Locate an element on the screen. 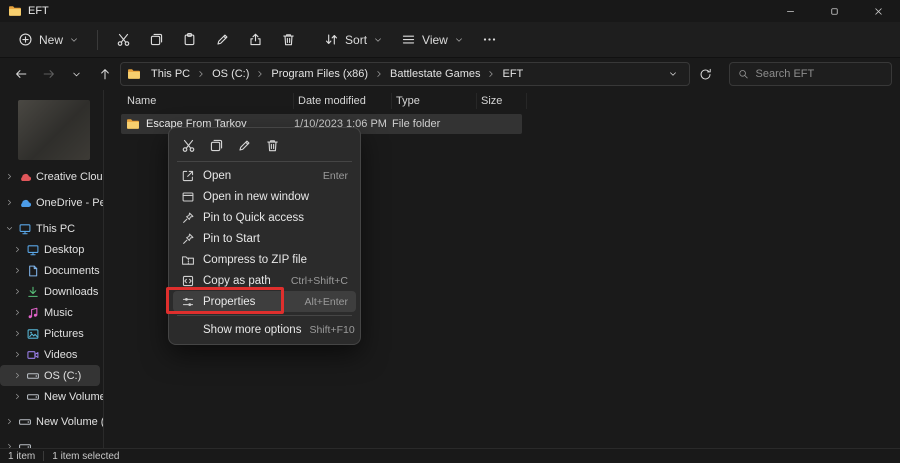  menu-item-shortcut: Alt+Enter is located at coordinates (326, 301).